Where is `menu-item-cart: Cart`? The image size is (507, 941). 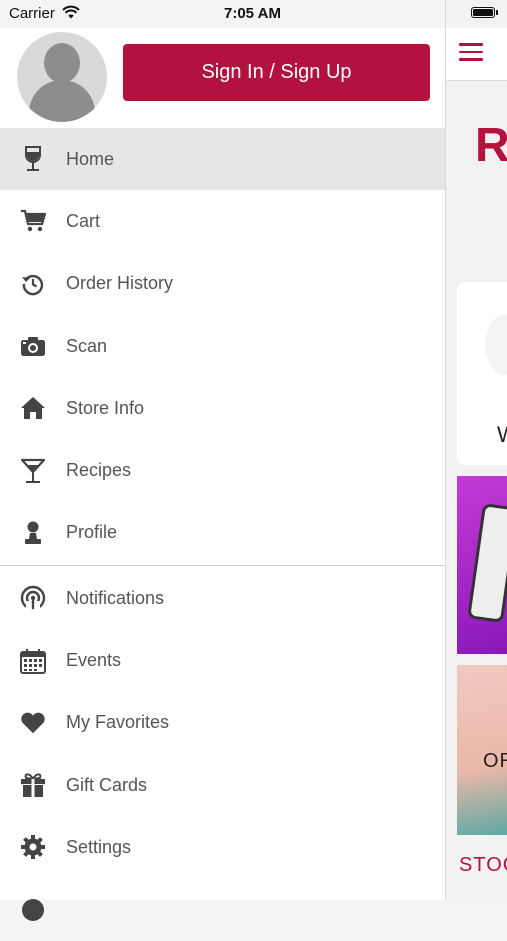
menu-item-cart: Cart is located at coordinates (222, 221).